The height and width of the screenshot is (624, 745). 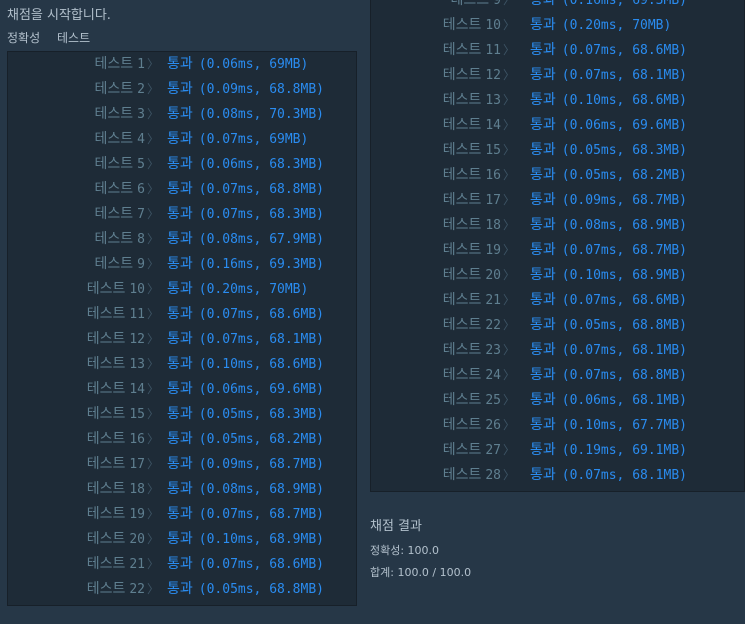 I want to click on time-memory-detail: (0.08ms, 68.9MB), so click(x=261, y=489).